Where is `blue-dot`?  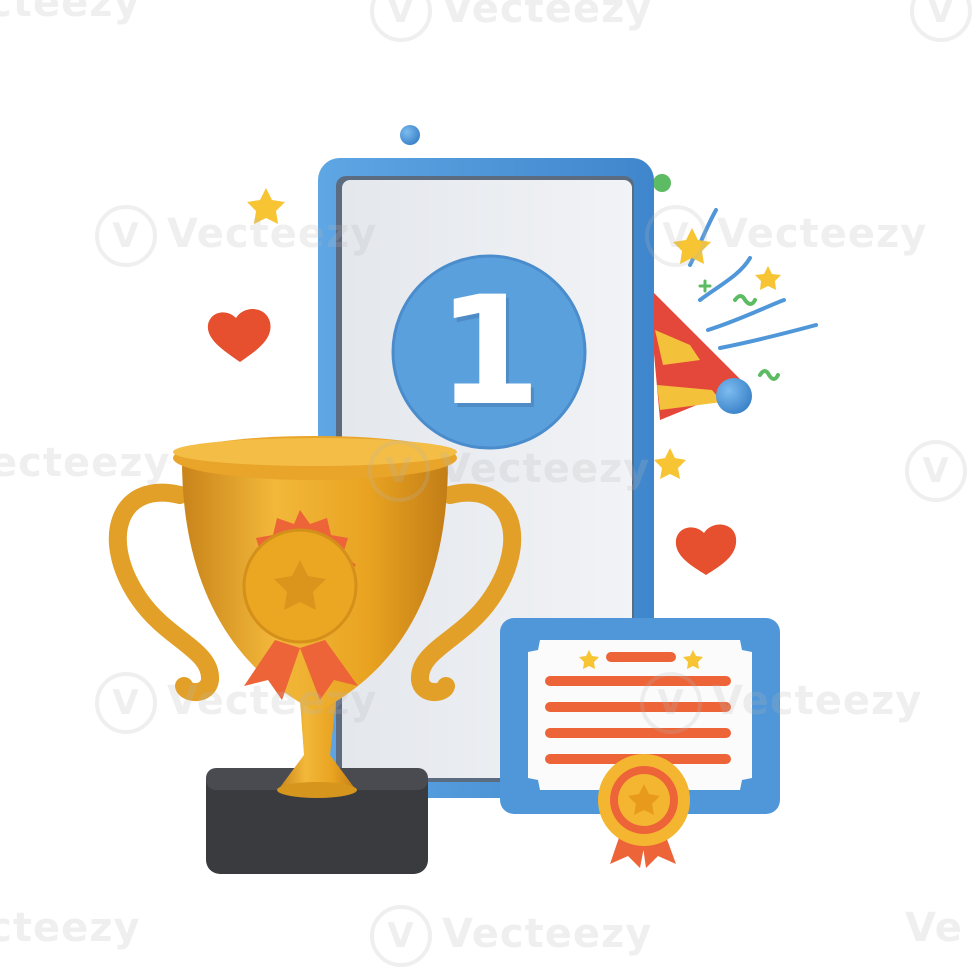
blue-dot is located at coordinates (410, 135).